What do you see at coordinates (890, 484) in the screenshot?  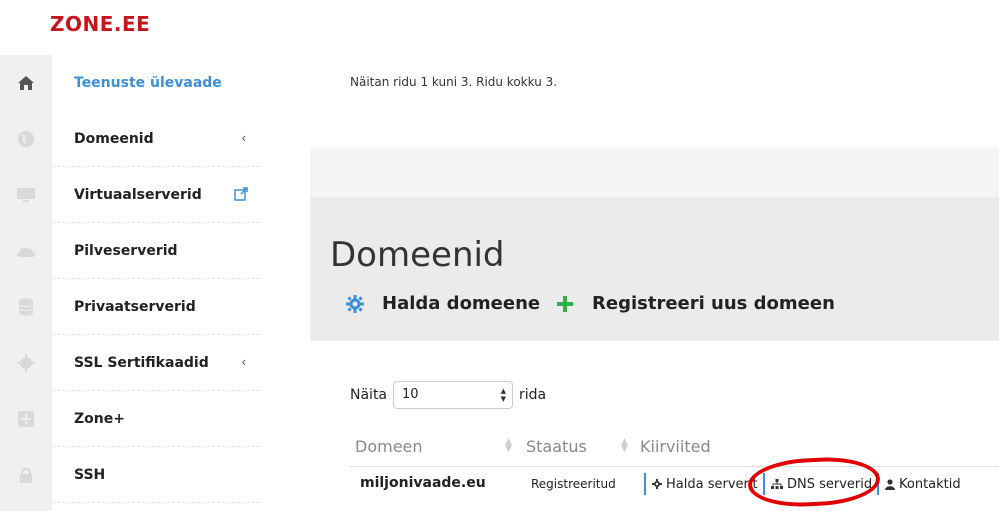 I see `user-icon` at bounding box center [890, 484].